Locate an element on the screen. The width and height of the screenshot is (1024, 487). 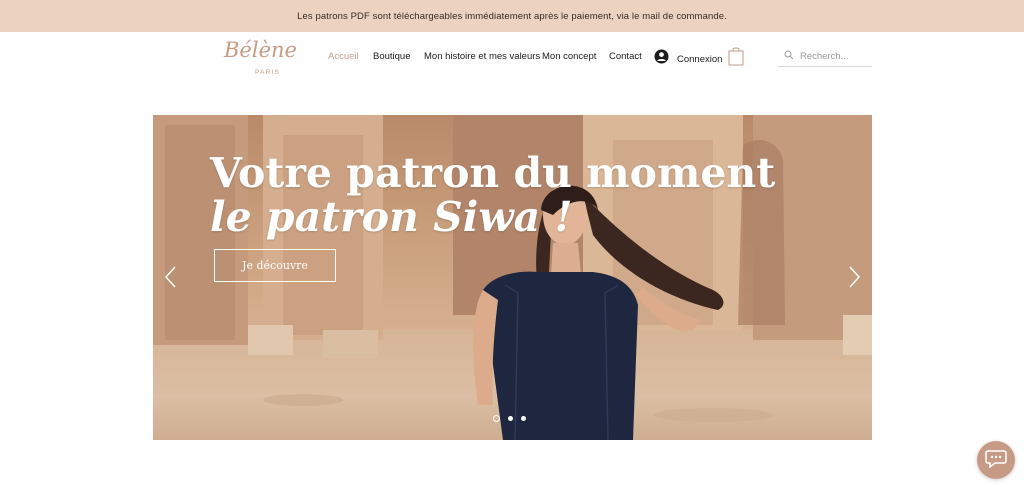
logo-subtitle: PARIS is located at coordinates (268, 72).